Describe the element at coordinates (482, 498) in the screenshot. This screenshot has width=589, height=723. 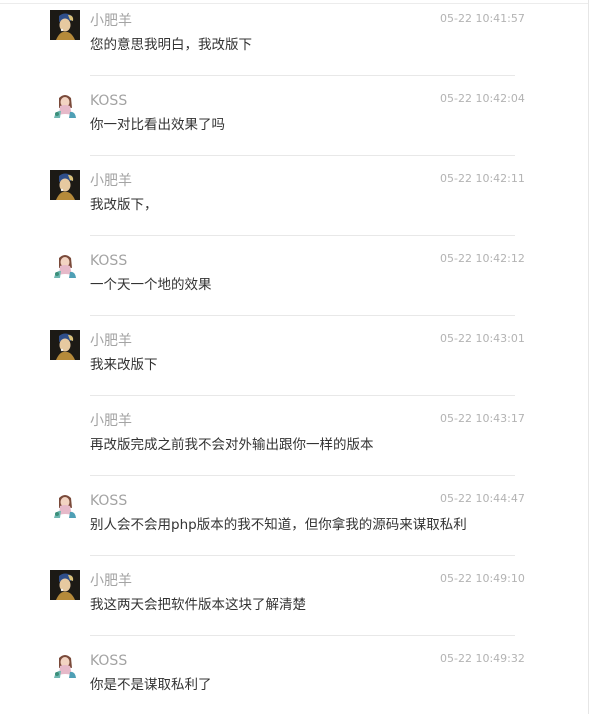
I see `message-timestamp: 05-22 10:44:47` at that location.